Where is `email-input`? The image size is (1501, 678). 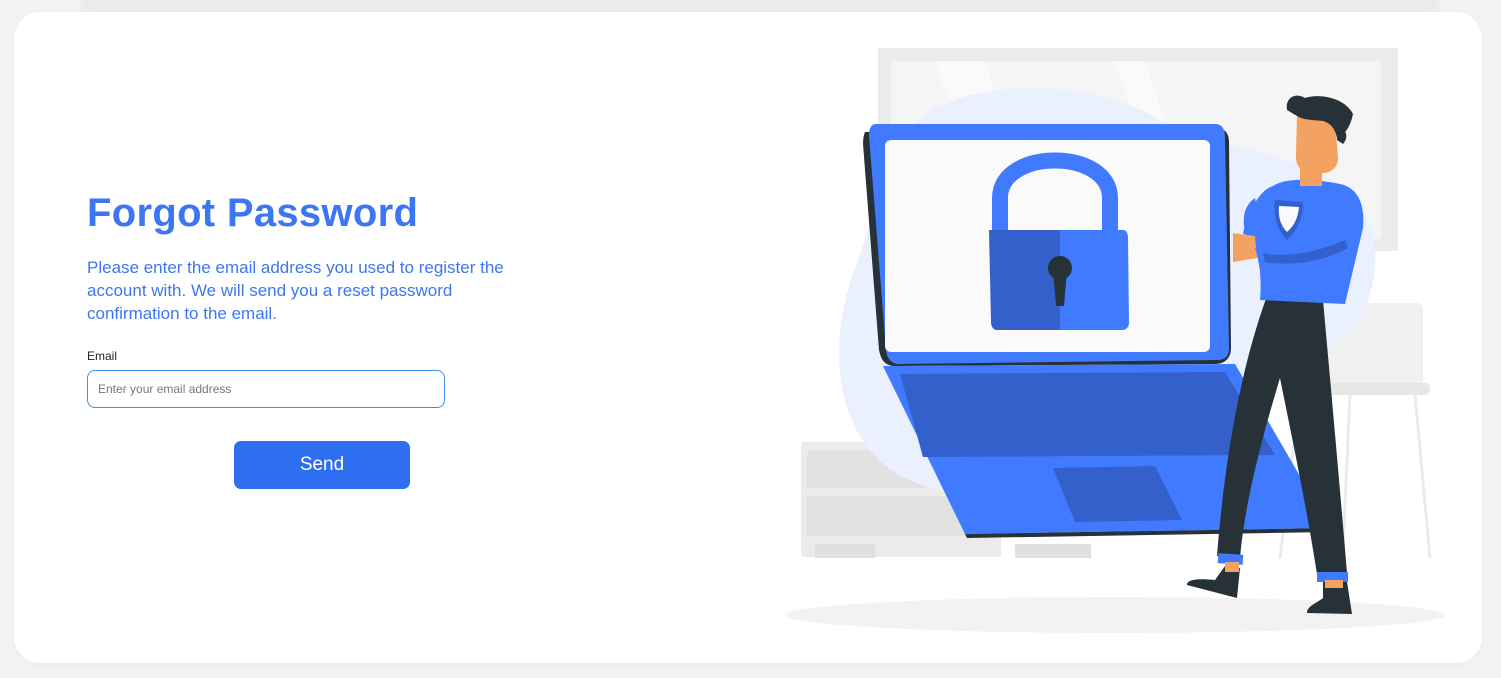
email-input is located at coordinates (266, 389).